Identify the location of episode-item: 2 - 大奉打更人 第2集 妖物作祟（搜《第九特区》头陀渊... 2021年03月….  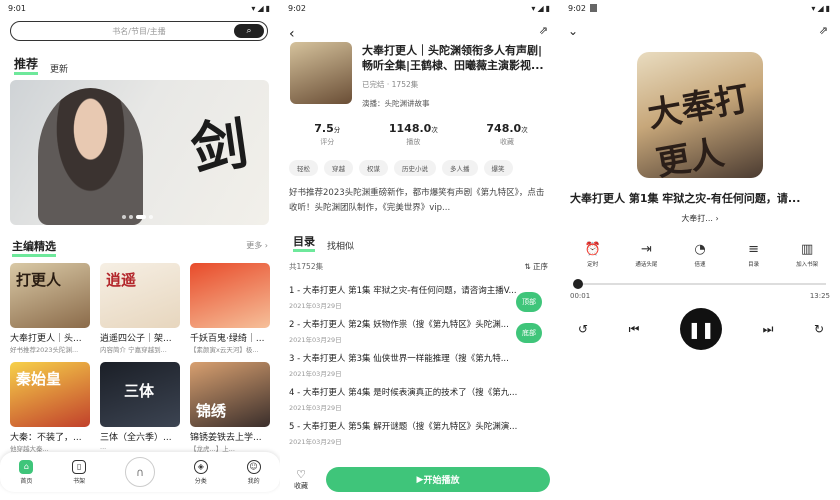
(420, 335).